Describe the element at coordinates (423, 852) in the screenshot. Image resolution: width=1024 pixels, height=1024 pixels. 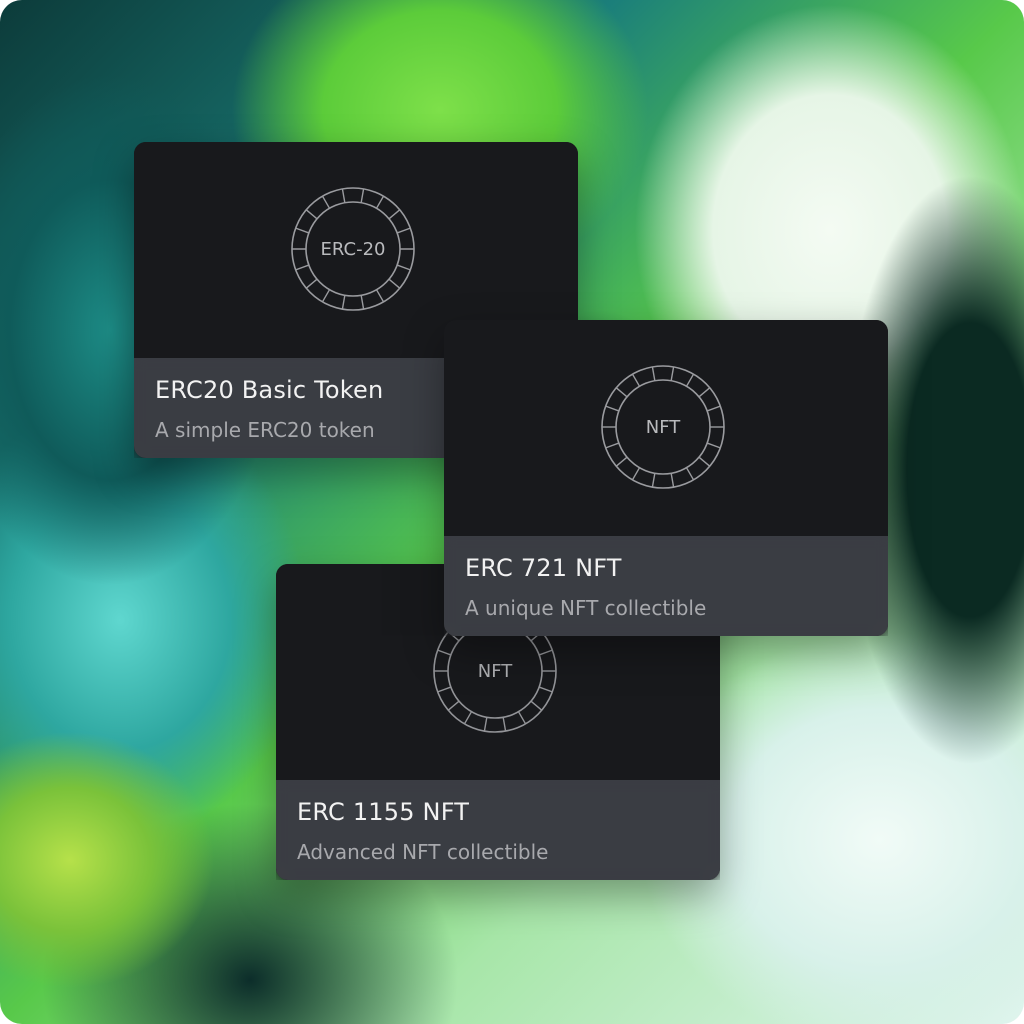
I see `card-subtitle: Advanced NFT collectible` at that location.